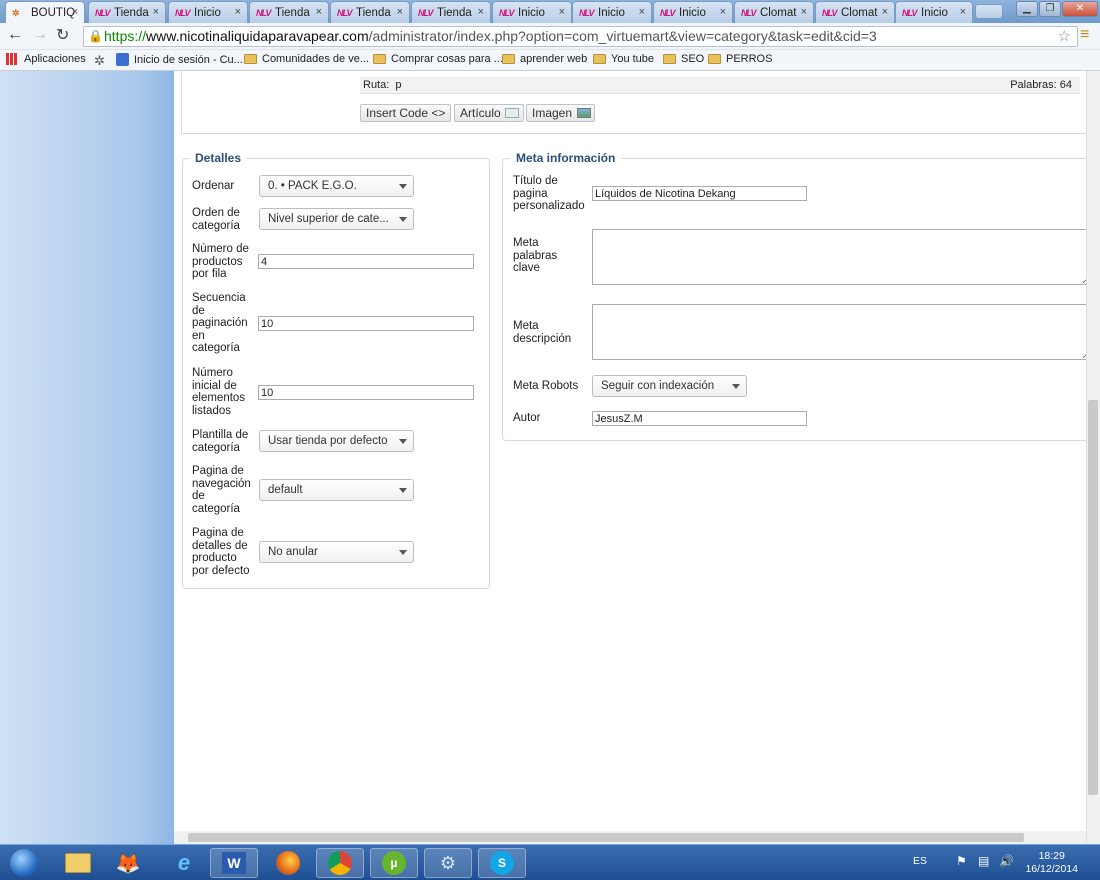 Image resolution: width=1100 pixels, height=880 pixels. What do you see at coordinates (448, 863) in the screenshot?
I see `network-app-icon: ⚙` at bounding box center [448, 863].